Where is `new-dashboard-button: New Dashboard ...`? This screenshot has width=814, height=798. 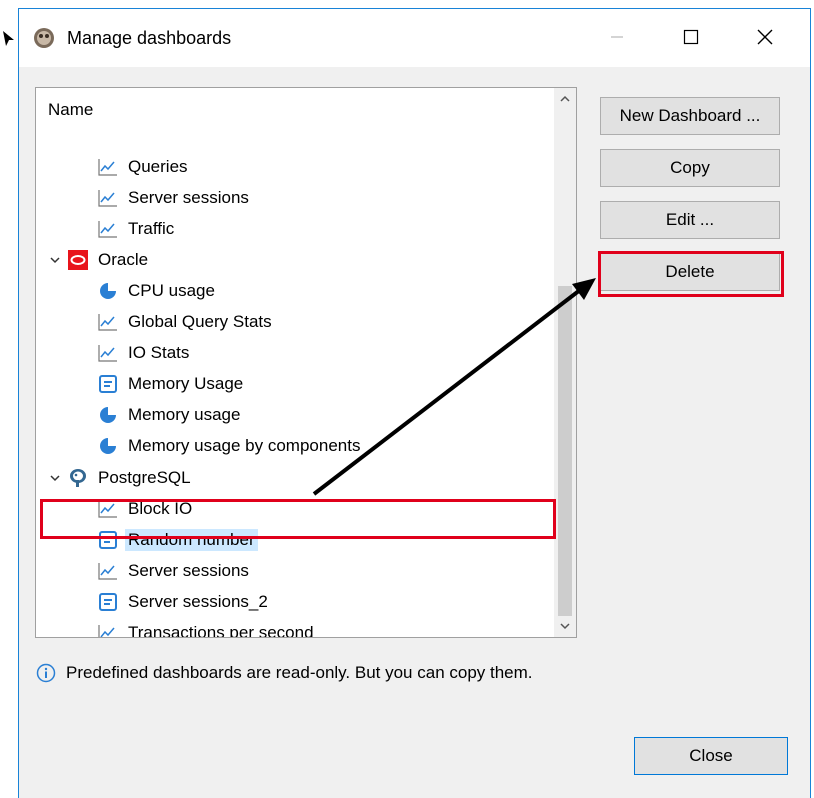 new-dashboard-button: New Dashboard ... is located at coordinates (690, 116).